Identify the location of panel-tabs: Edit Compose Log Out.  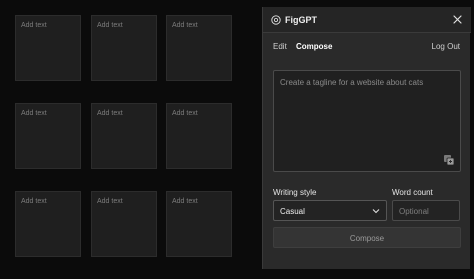
(367, 44).